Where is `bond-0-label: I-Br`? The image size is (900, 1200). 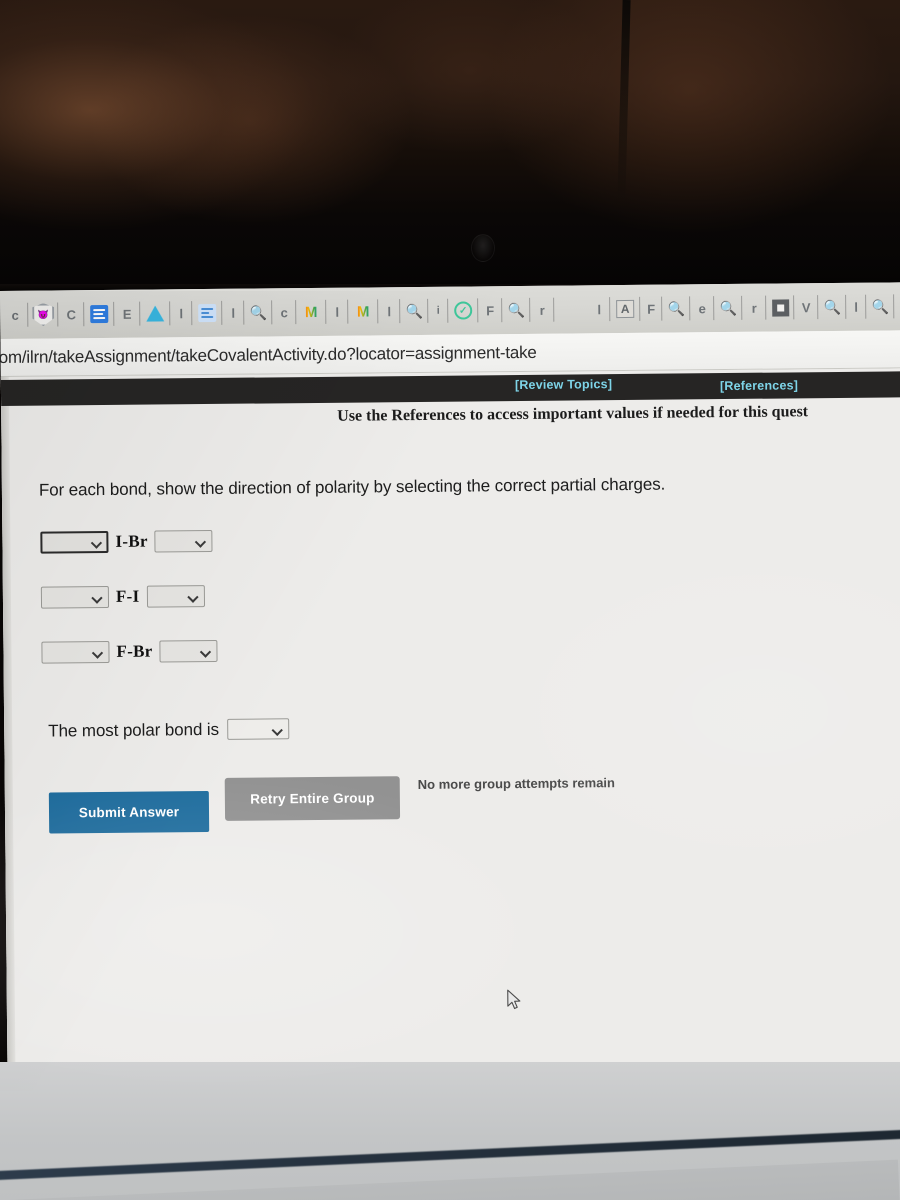
bond-0-label: I-Br is located at coordinates (131, 541).